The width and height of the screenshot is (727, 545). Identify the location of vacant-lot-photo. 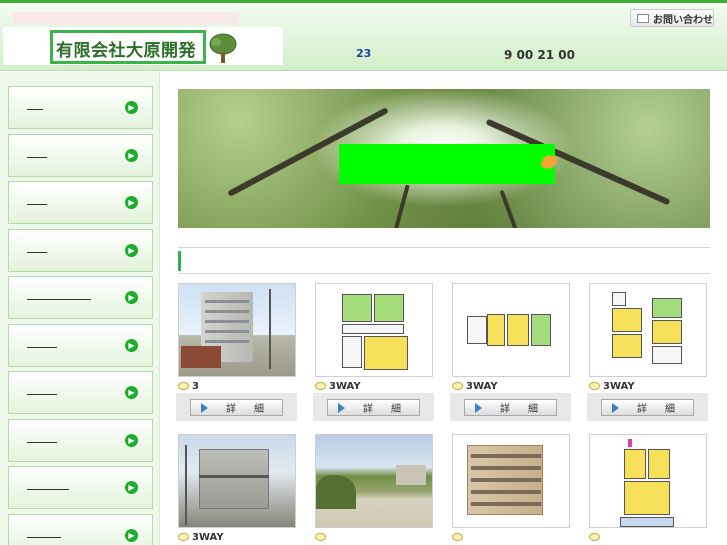
(374, 481).